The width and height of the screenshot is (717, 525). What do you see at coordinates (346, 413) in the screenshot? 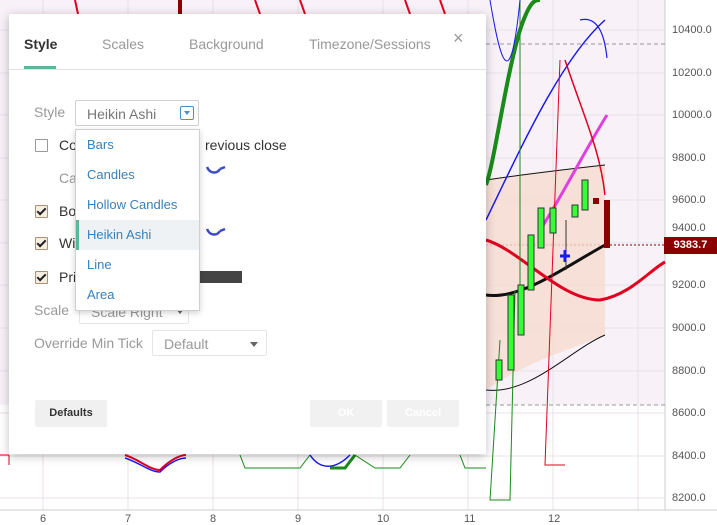
I see `ok-button: OK` at bounding box center [346, 413].